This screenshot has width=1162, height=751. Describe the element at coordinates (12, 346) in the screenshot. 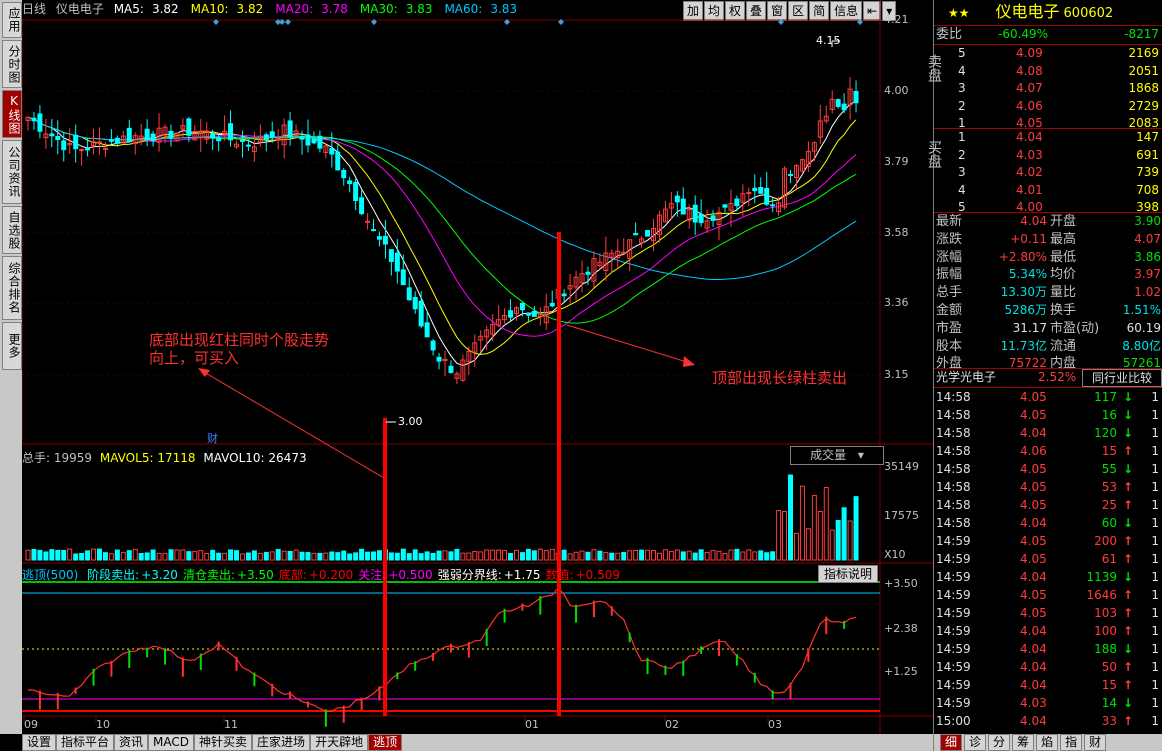

I see `left-tab-6: 更多` at that location.